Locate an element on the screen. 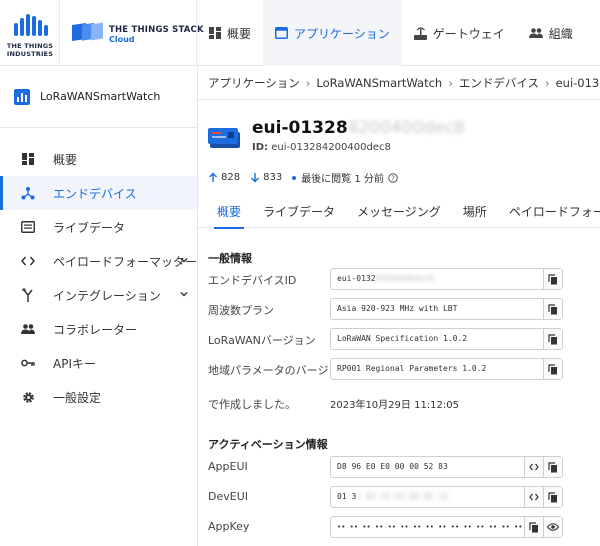 The image size is (600, 546). device-stats: 828 833 最後に閲覧 1 分前 ? is located at coordinates (308, 177).